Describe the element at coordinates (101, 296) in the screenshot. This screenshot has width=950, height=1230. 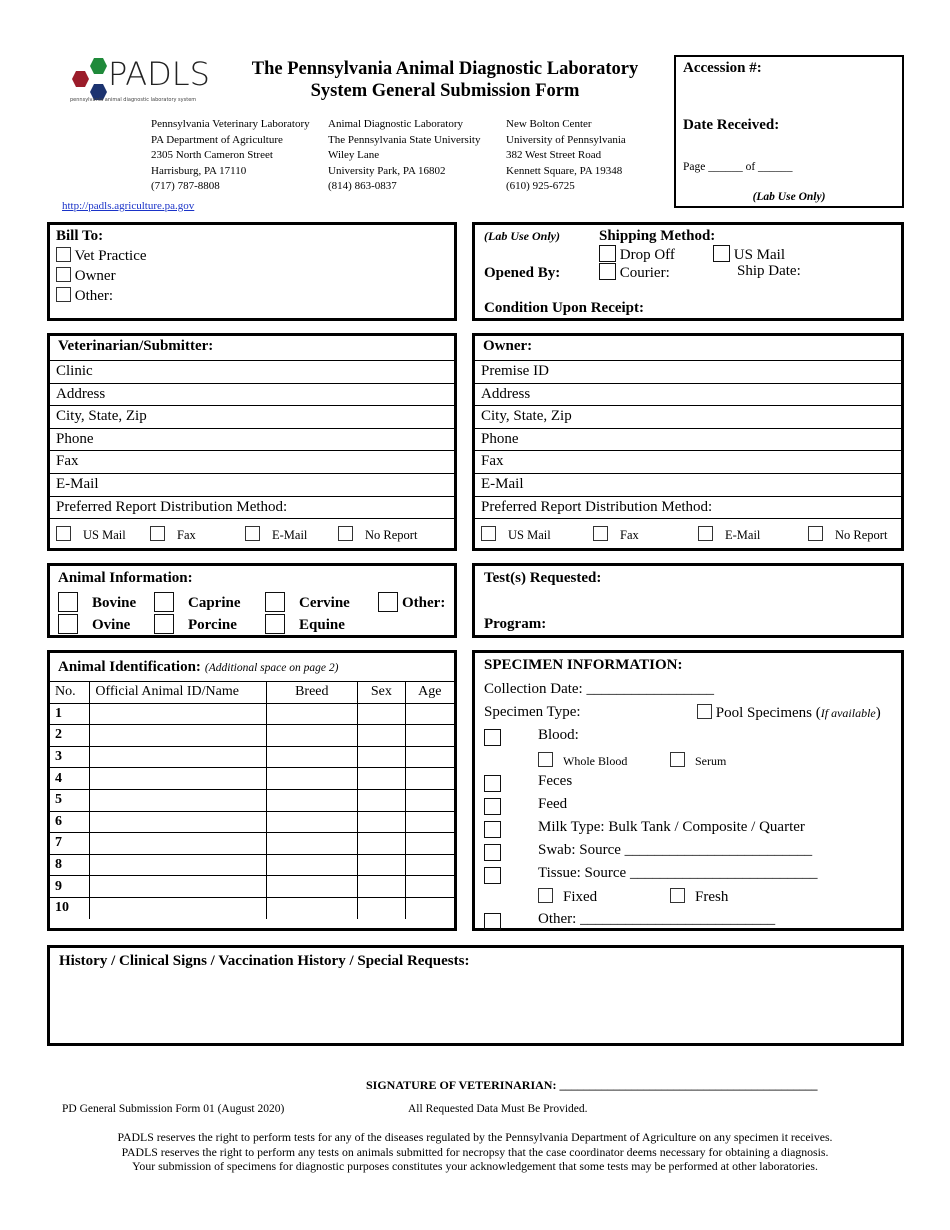
I see `bill-to-other: Other:` at that location.